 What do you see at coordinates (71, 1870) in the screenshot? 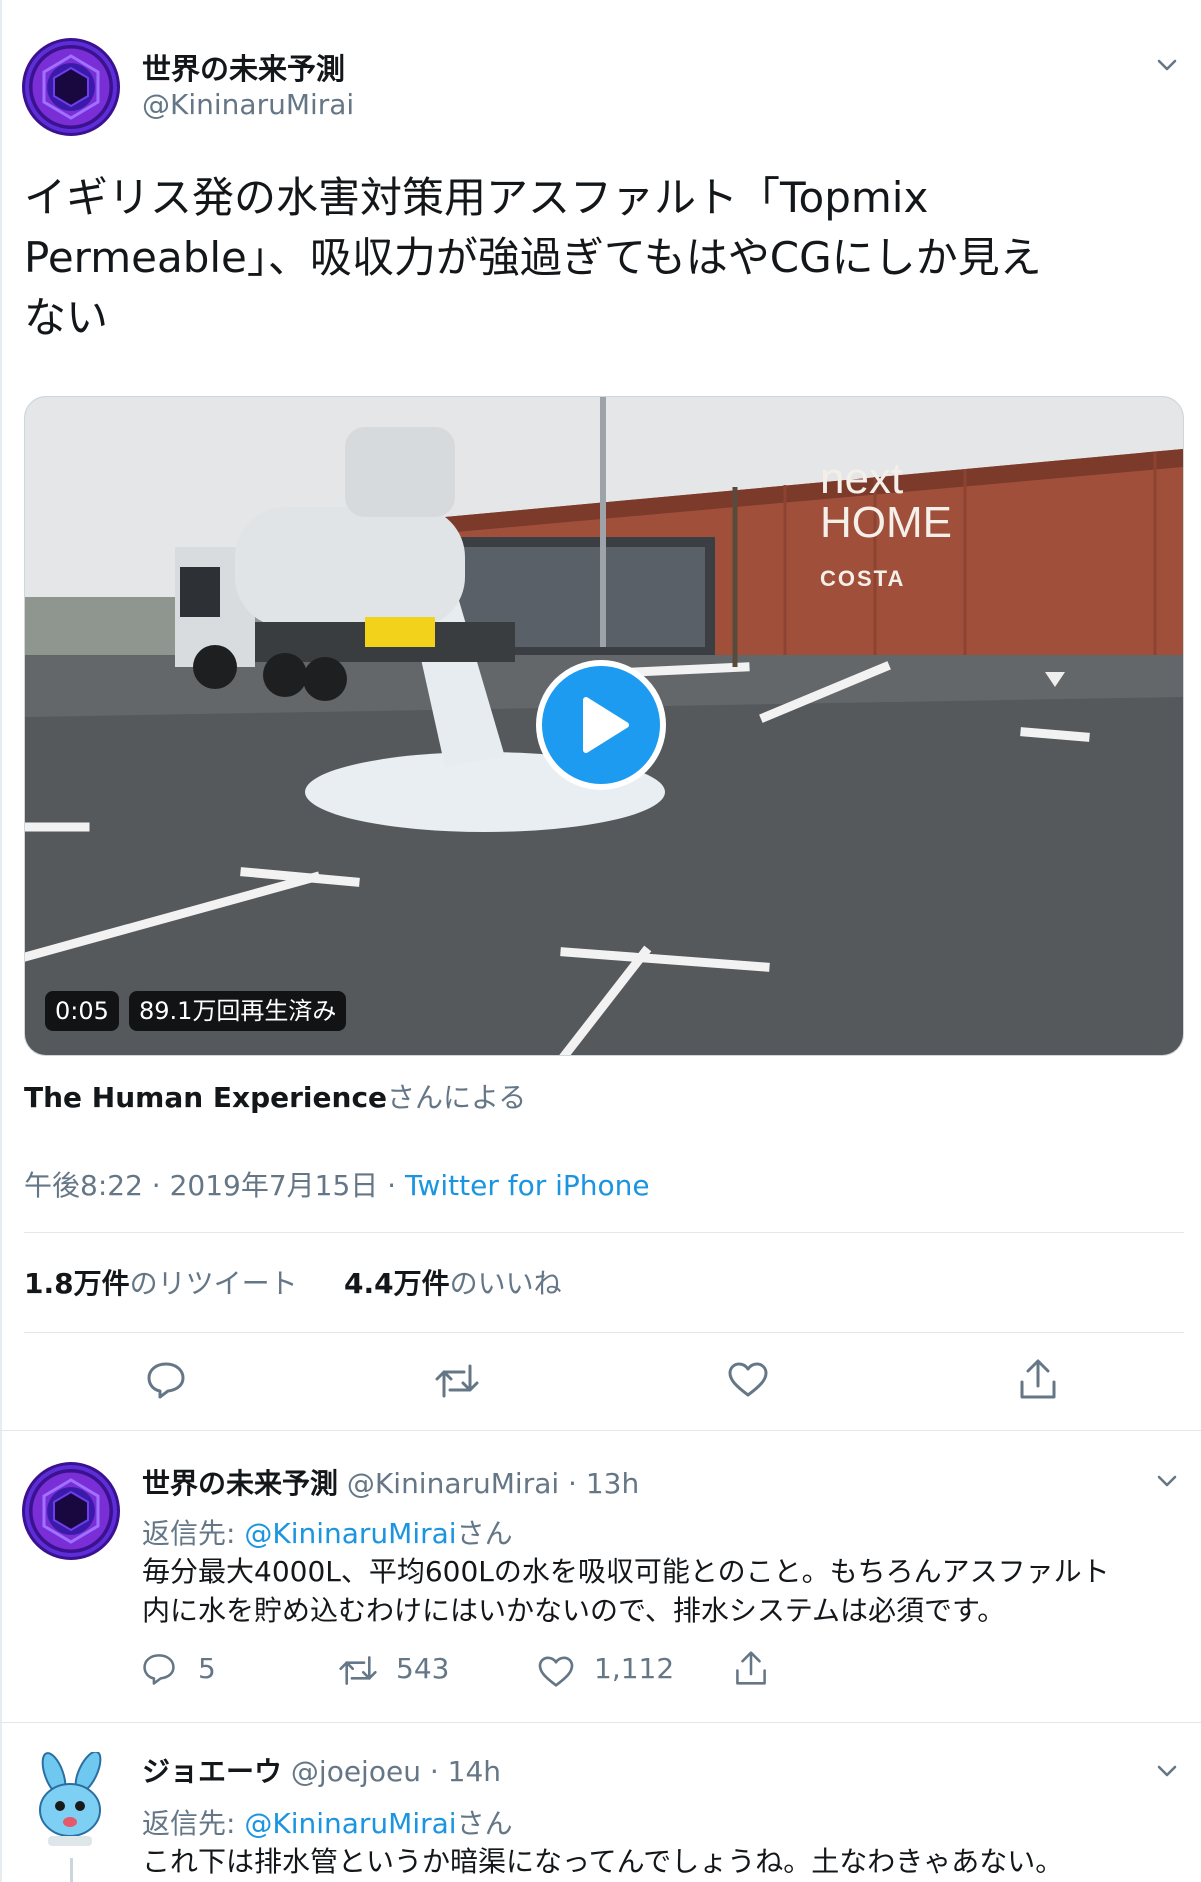
I see `thread-line` at bounding box center [71, 1870].